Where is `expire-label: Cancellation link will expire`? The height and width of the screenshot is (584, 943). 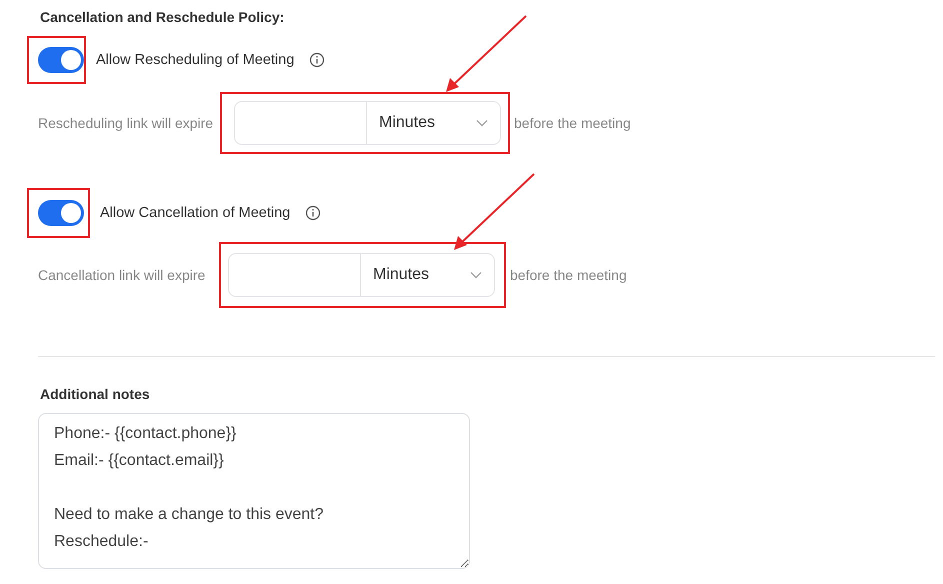
expire-label: Cancellation link will expire is located at coordinates (122, 275).